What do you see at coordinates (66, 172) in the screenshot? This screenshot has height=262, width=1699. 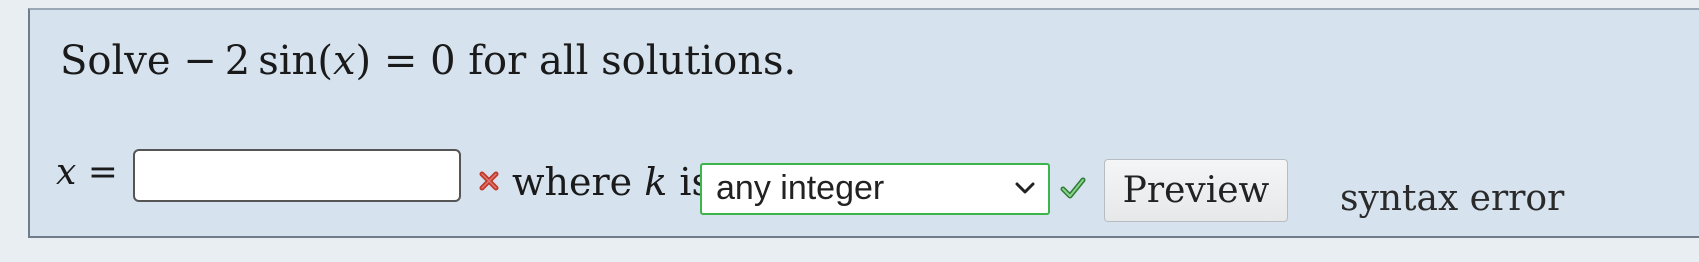 I see `answer-label-var: x` at bounding box center [66, 172].